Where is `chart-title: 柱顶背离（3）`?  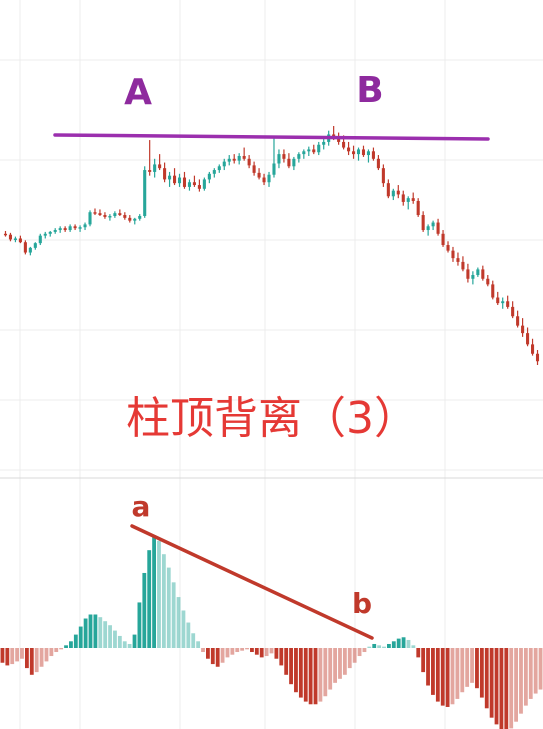 chart-title: 柱顶背离（3） is located at coordinates (272, 418).